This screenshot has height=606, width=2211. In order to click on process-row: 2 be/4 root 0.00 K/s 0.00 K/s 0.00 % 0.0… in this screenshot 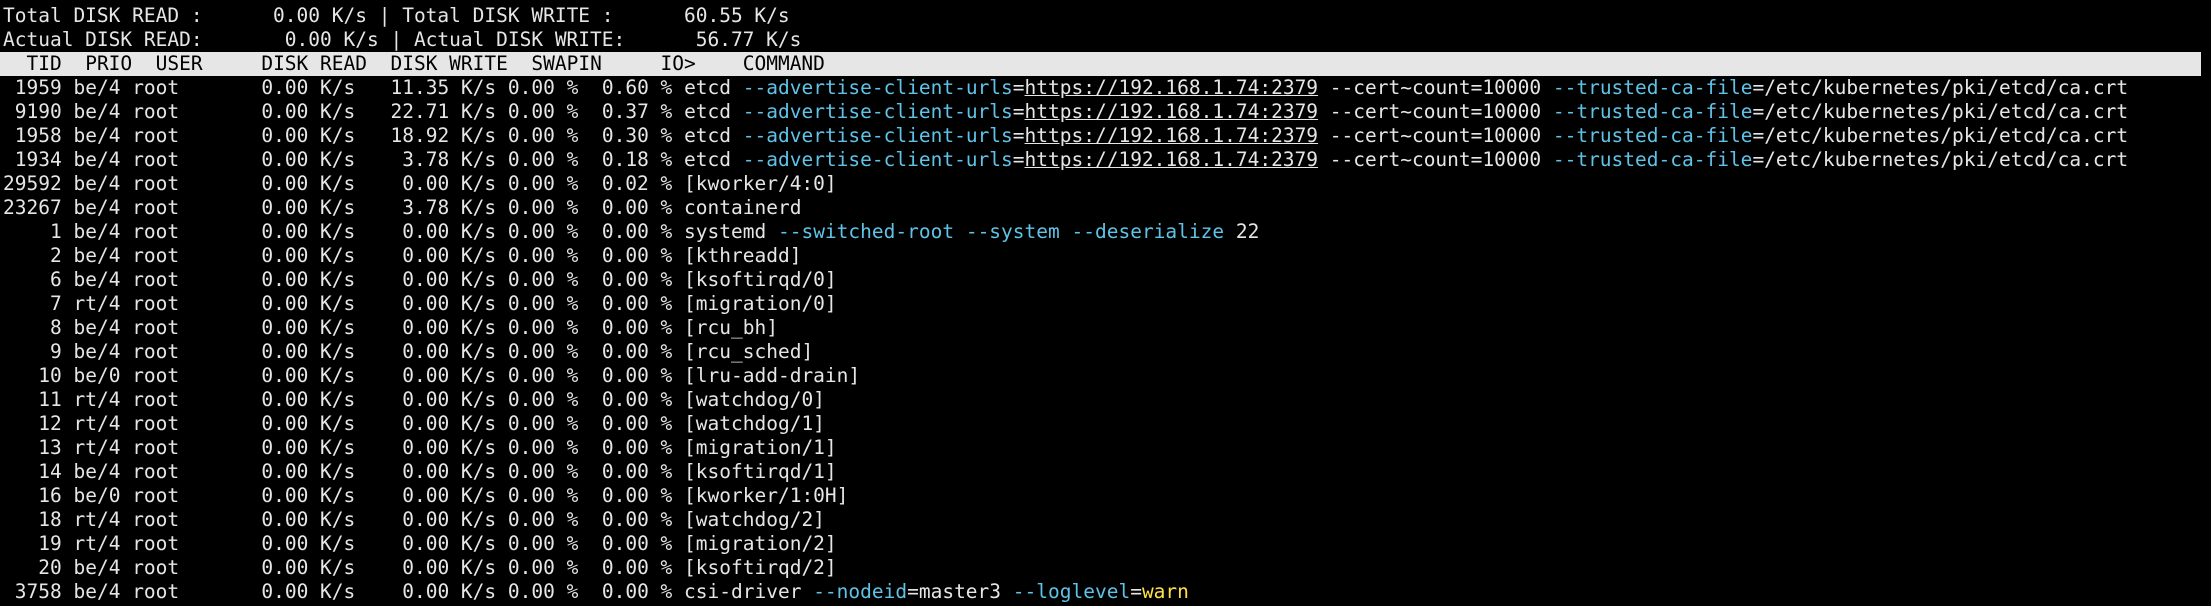, I will do `click(1107, 256)`.